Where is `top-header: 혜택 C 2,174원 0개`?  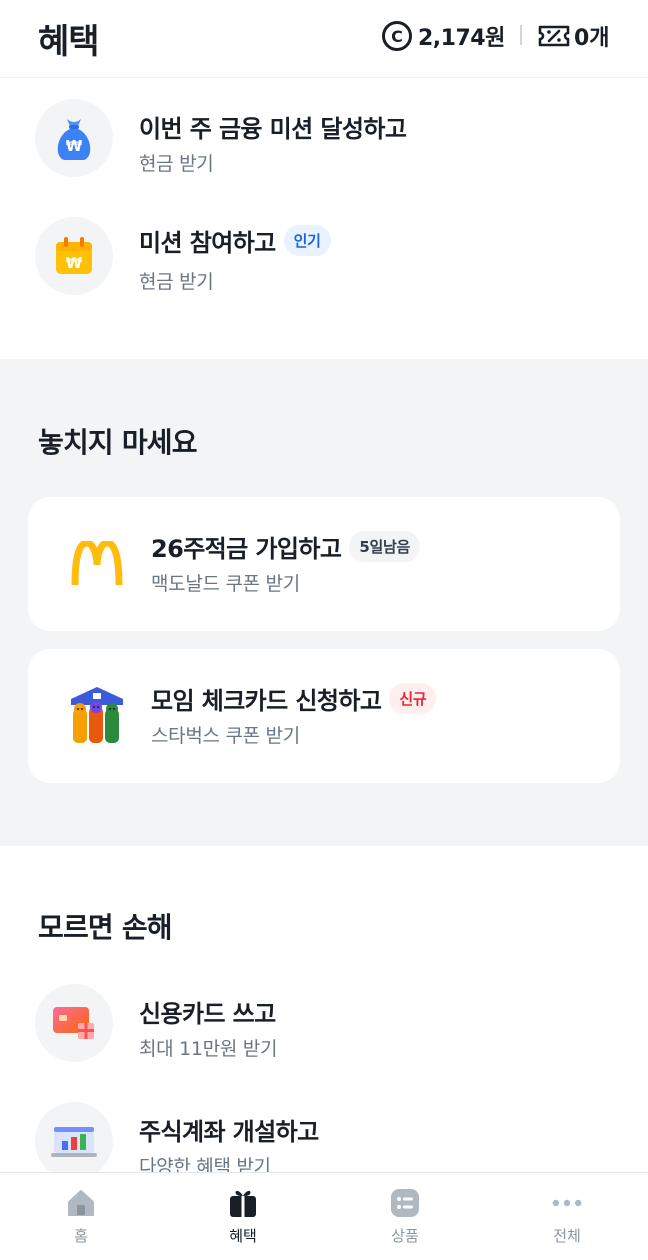
top-header: 혜택 C 2,174원 0개 is located at coordinates (324, 39).